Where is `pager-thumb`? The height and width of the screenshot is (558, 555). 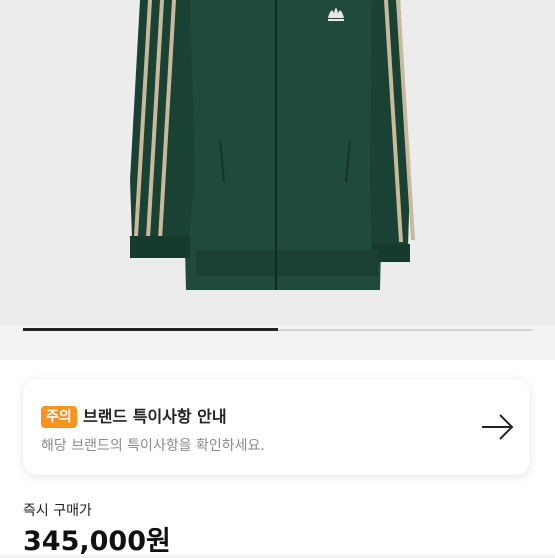
pager-thumb is located at coordinates (150, 329).